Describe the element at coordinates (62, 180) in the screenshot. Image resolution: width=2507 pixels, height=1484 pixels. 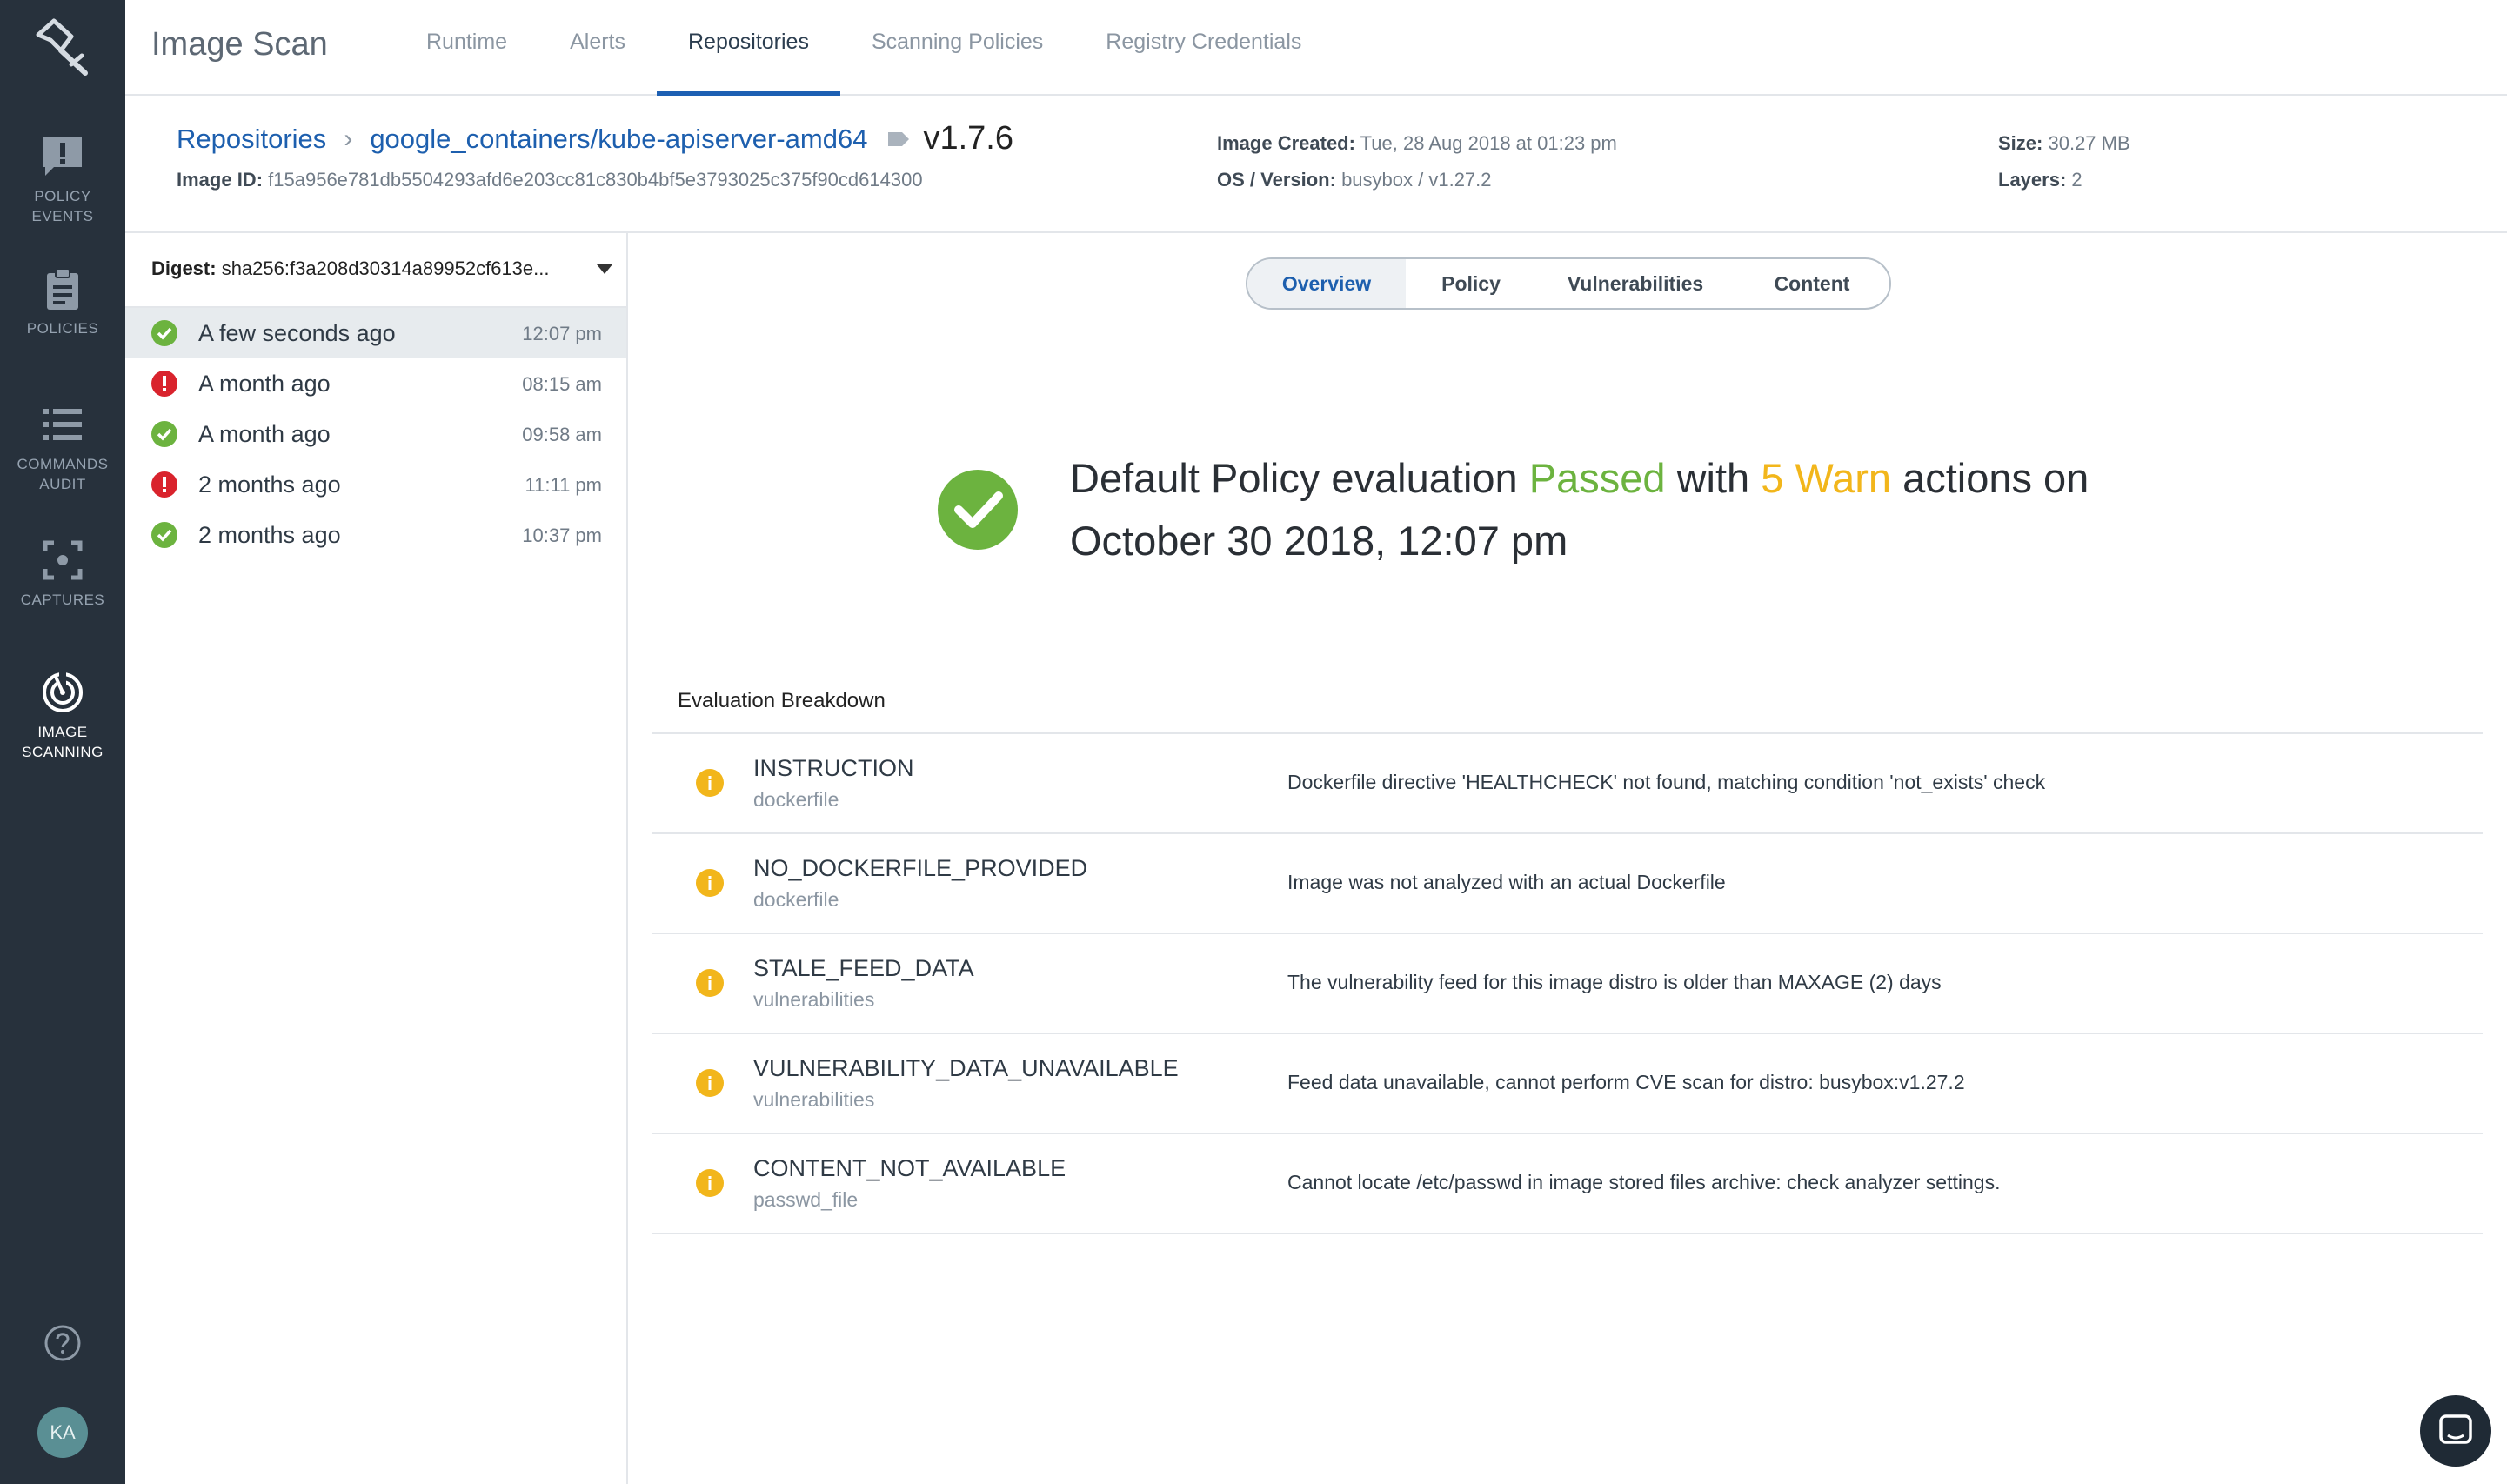
I see `nav-policy-events: POLICY EVENTS` at that location.